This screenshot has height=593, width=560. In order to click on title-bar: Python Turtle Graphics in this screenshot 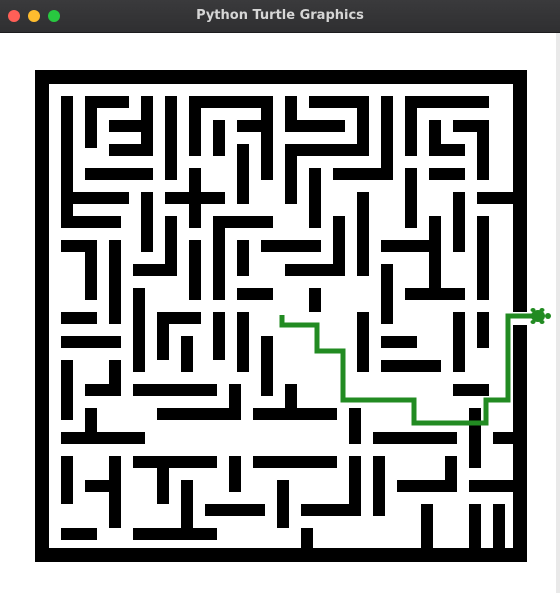, I will do `click(280, 16)`.